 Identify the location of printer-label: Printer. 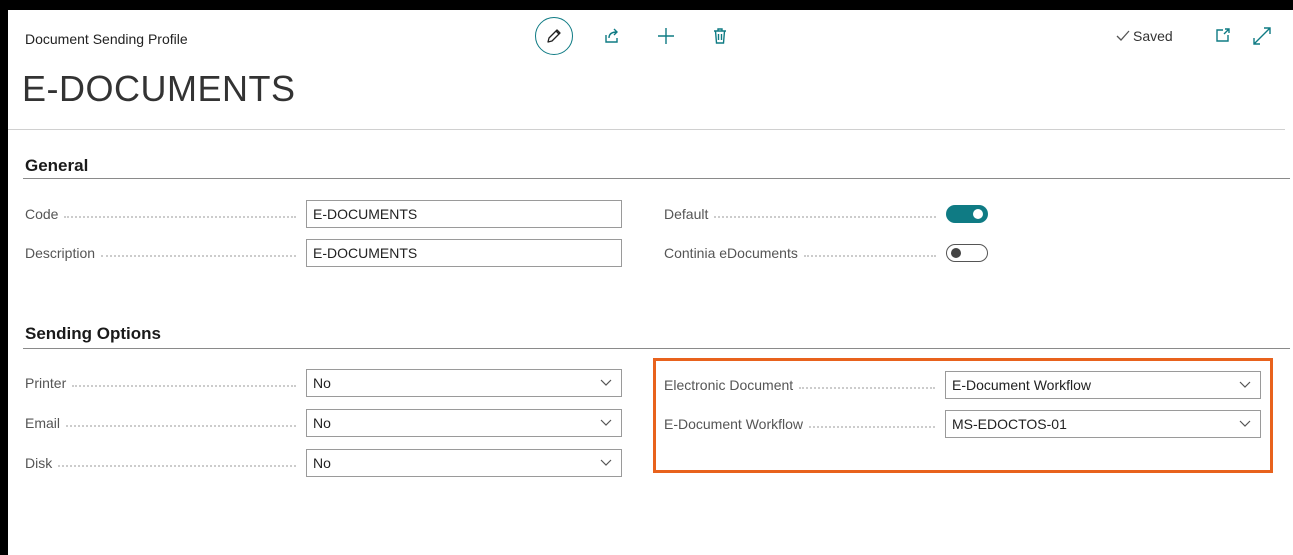
(46, 383).